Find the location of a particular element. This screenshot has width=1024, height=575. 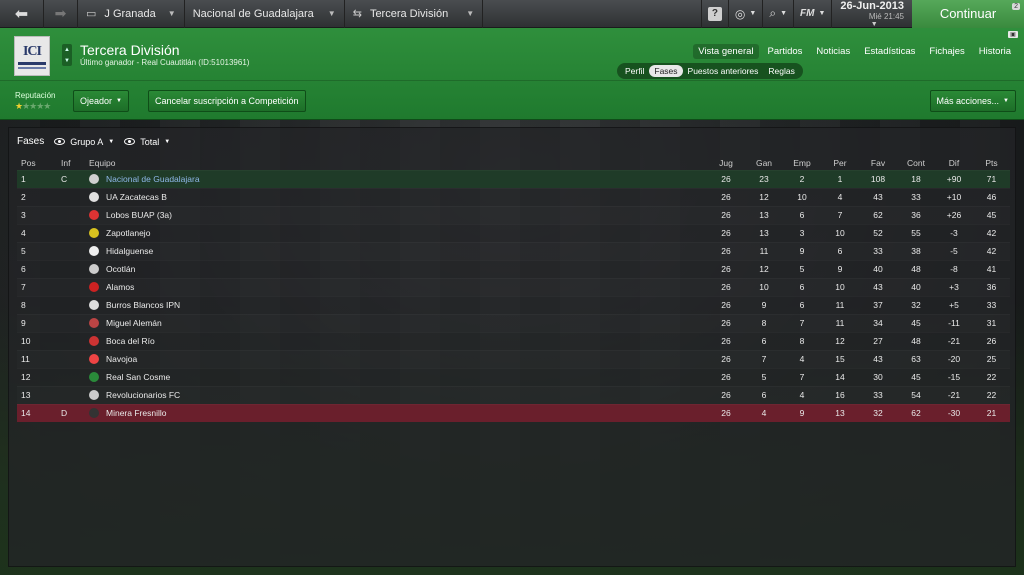

continue-button: Continuar 2 is located at coordinates (968, 14).